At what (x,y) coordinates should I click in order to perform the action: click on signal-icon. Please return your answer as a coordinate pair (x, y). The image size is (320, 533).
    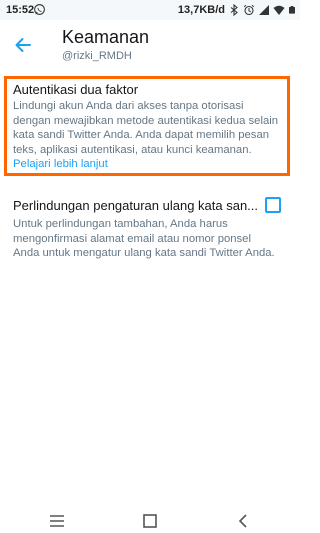
    Looking at the image, I should click on (264, 10).